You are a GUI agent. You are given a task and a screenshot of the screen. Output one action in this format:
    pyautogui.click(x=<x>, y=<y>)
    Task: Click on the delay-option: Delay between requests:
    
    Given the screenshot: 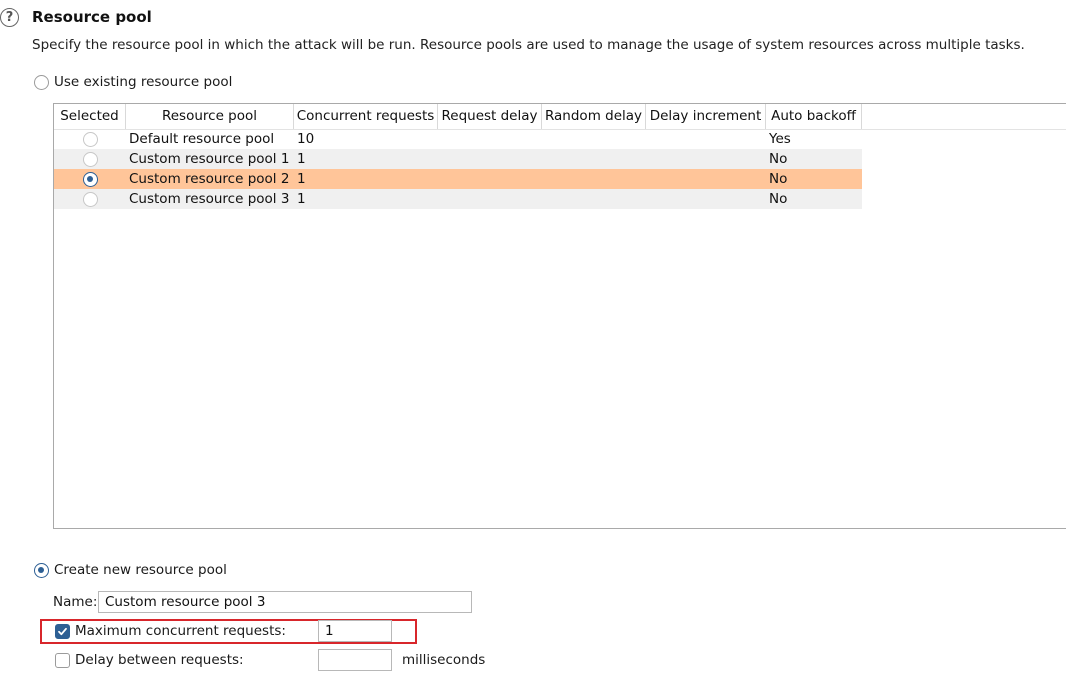 What is the action you would take?
    pyautogui.click(x=149, y=660)
    